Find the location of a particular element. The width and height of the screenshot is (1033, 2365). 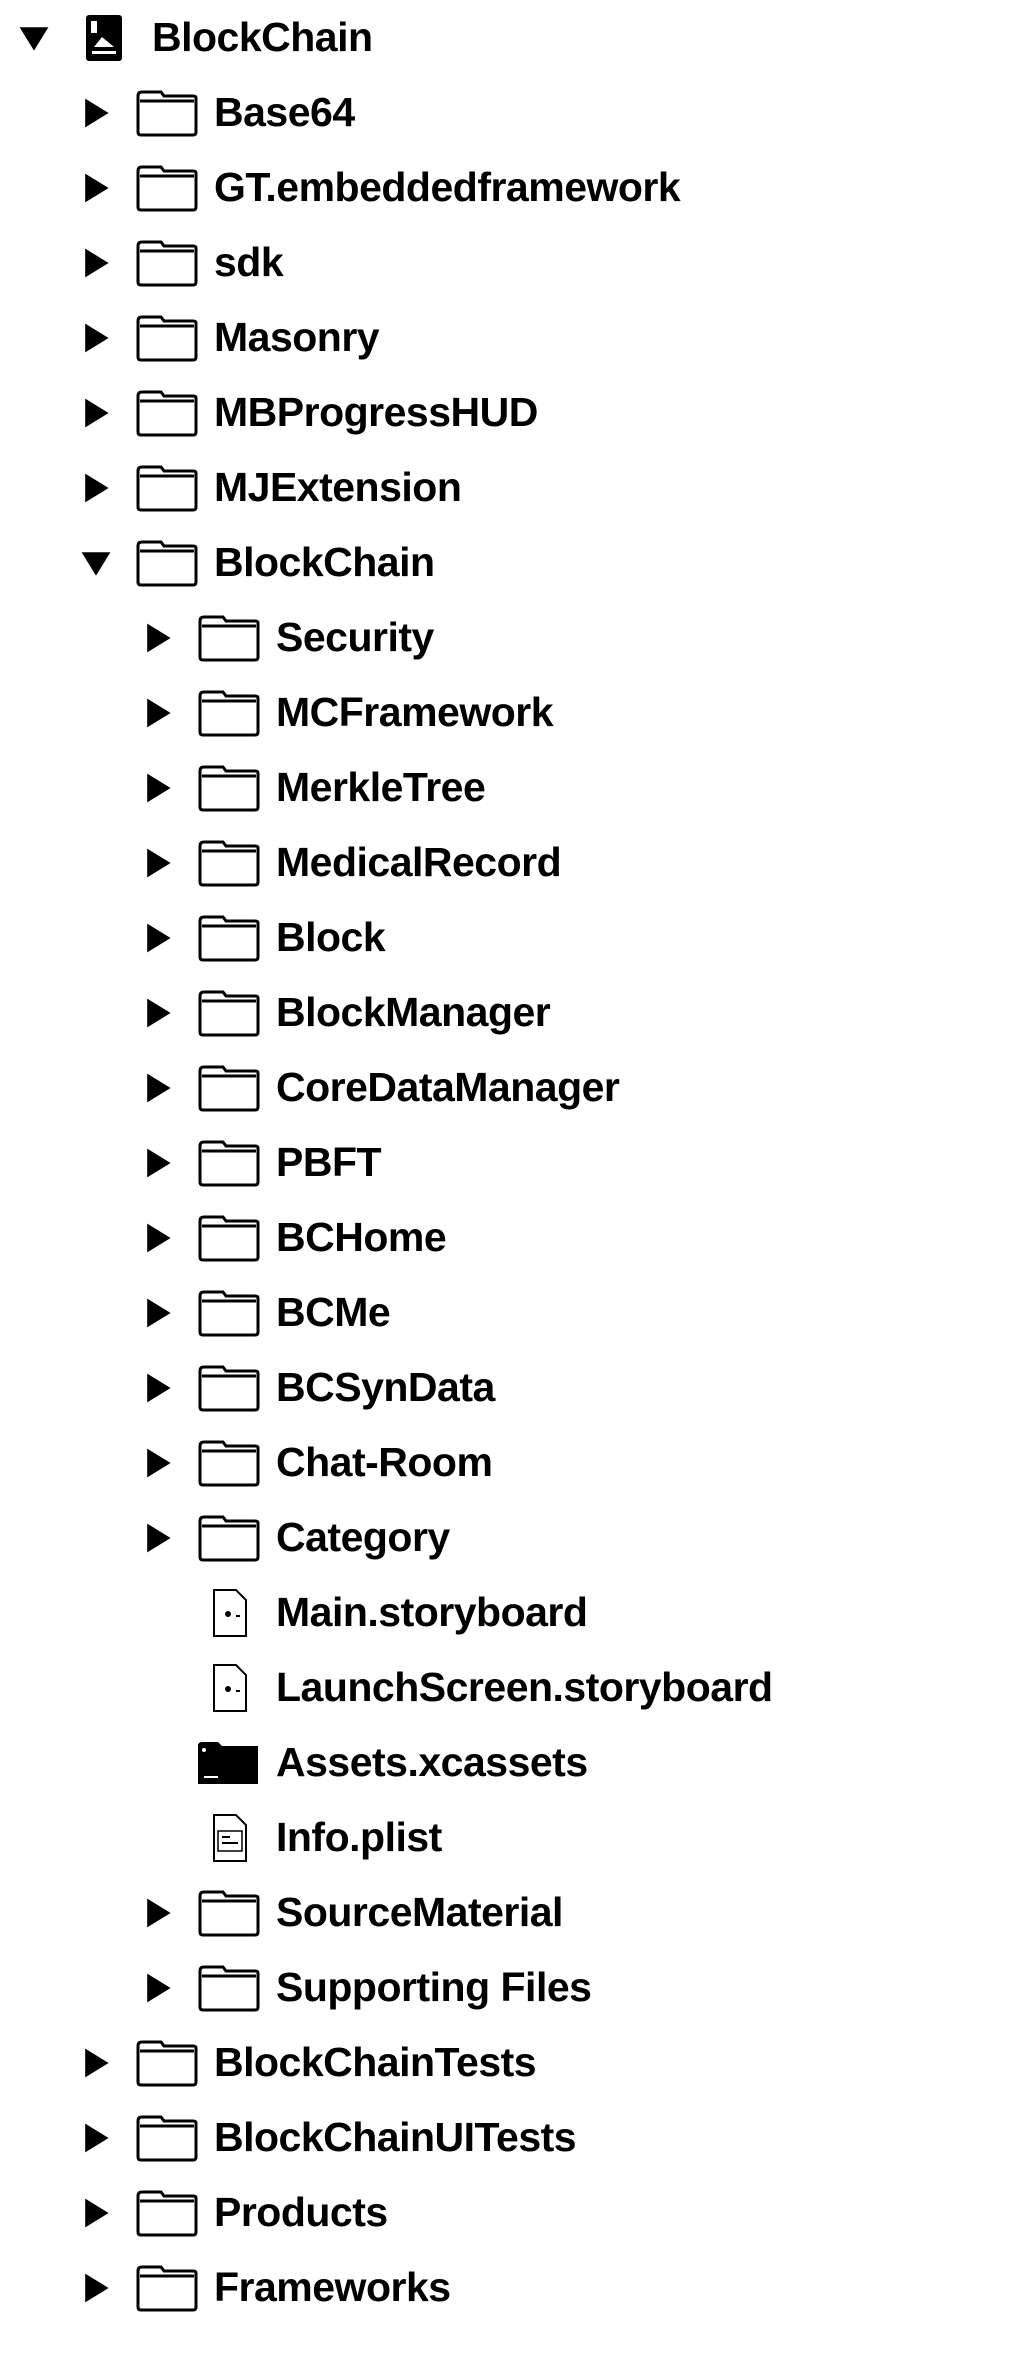

navigator-row-label: Frameworks is located at coordinates (332, 2287).